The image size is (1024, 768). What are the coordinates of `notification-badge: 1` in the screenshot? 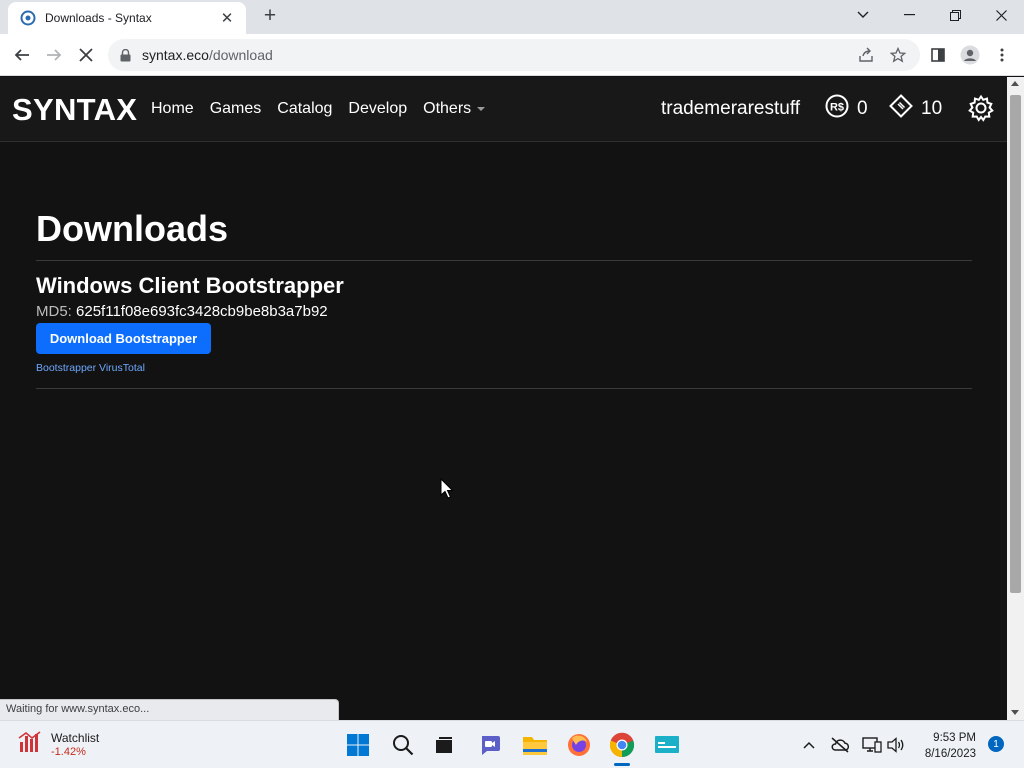 It's located at (996, 744).